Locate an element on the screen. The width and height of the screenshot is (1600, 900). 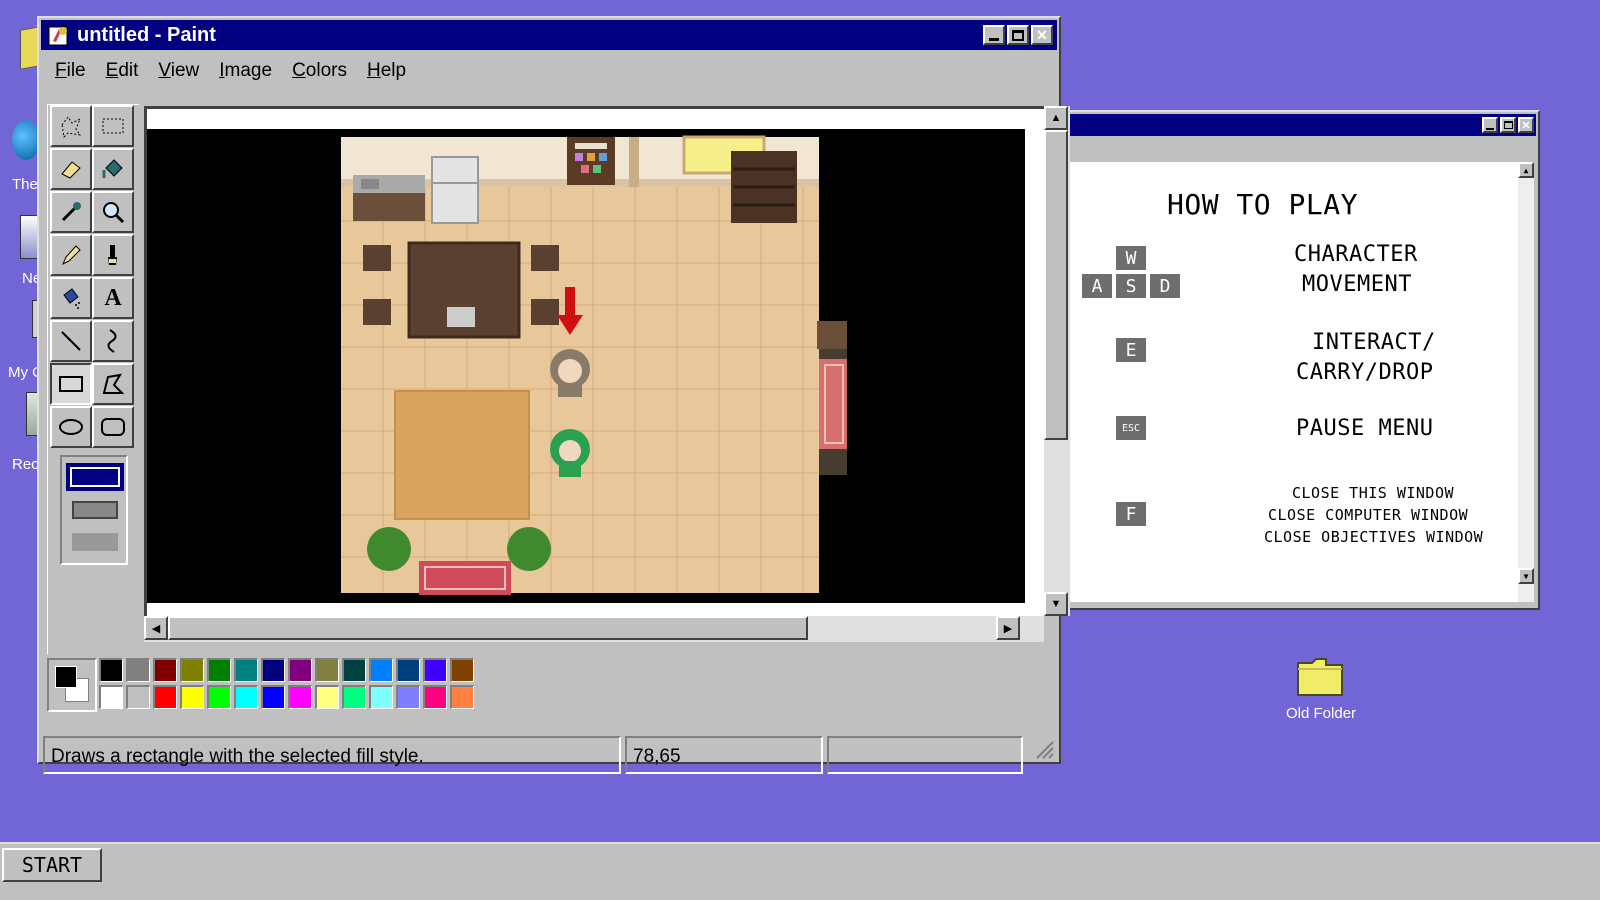
folder-icon is located at coordinates (1320, 677).